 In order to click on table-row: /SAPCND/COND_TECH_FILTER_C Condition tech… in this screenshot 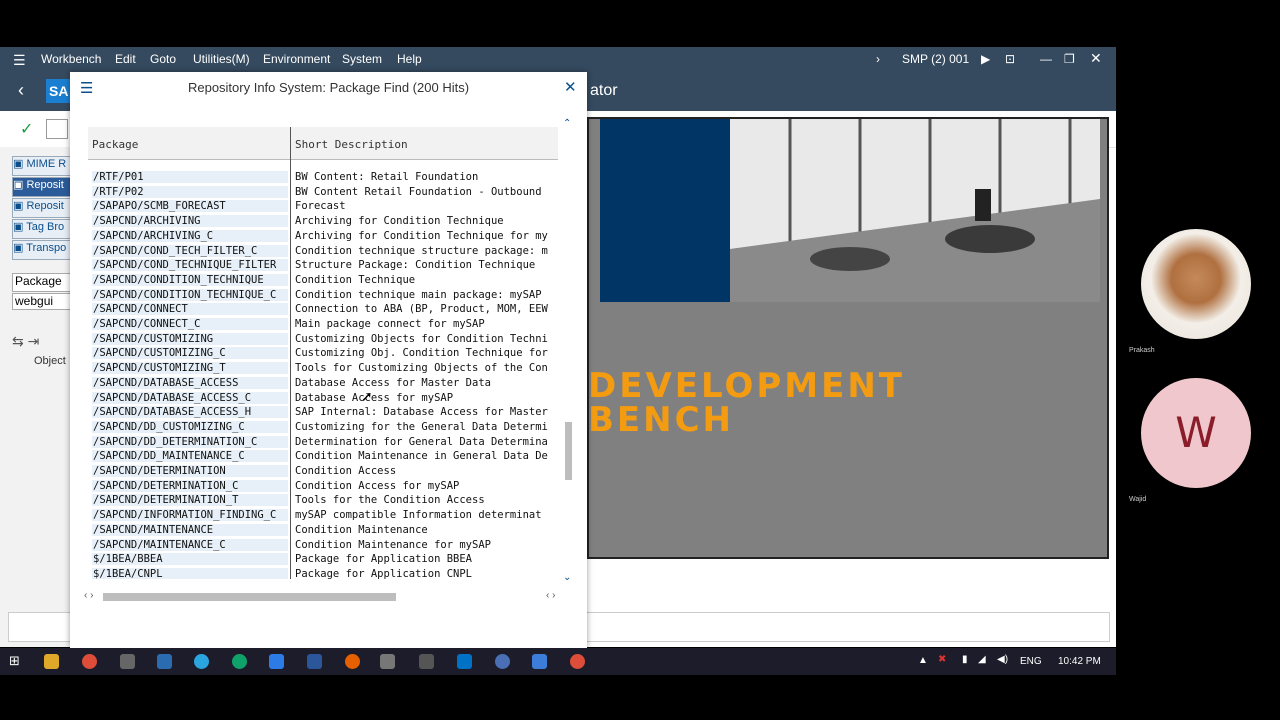, I will do `click(323, 252)`.